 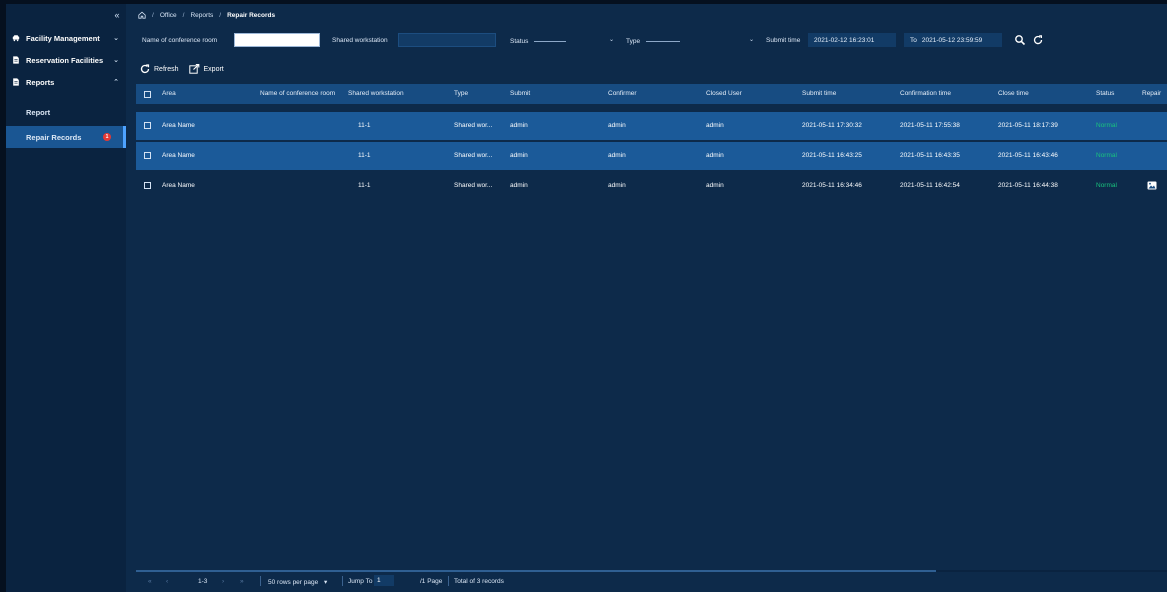 What do you see at coordinates (178, 155) in the screenshot?
I see `cell-area: Area Name` at bounding box center [178, 155].